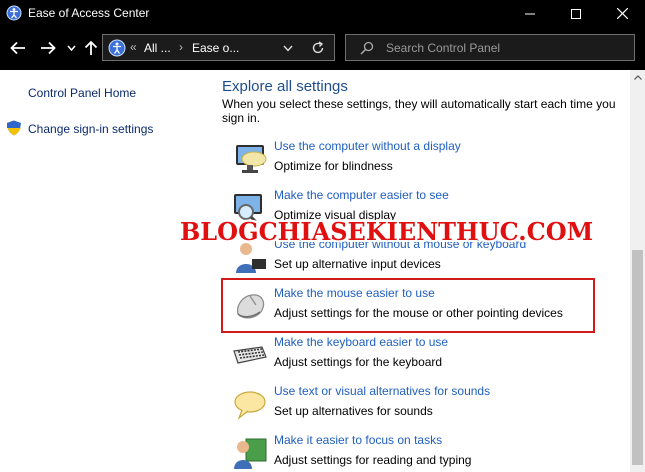 Image resolution: width=645 pixels, height=472 pixels. Describe the element at coordinates (367, 146) in the screenshot. I see `setting-link: Use the computer without a display` at that location.